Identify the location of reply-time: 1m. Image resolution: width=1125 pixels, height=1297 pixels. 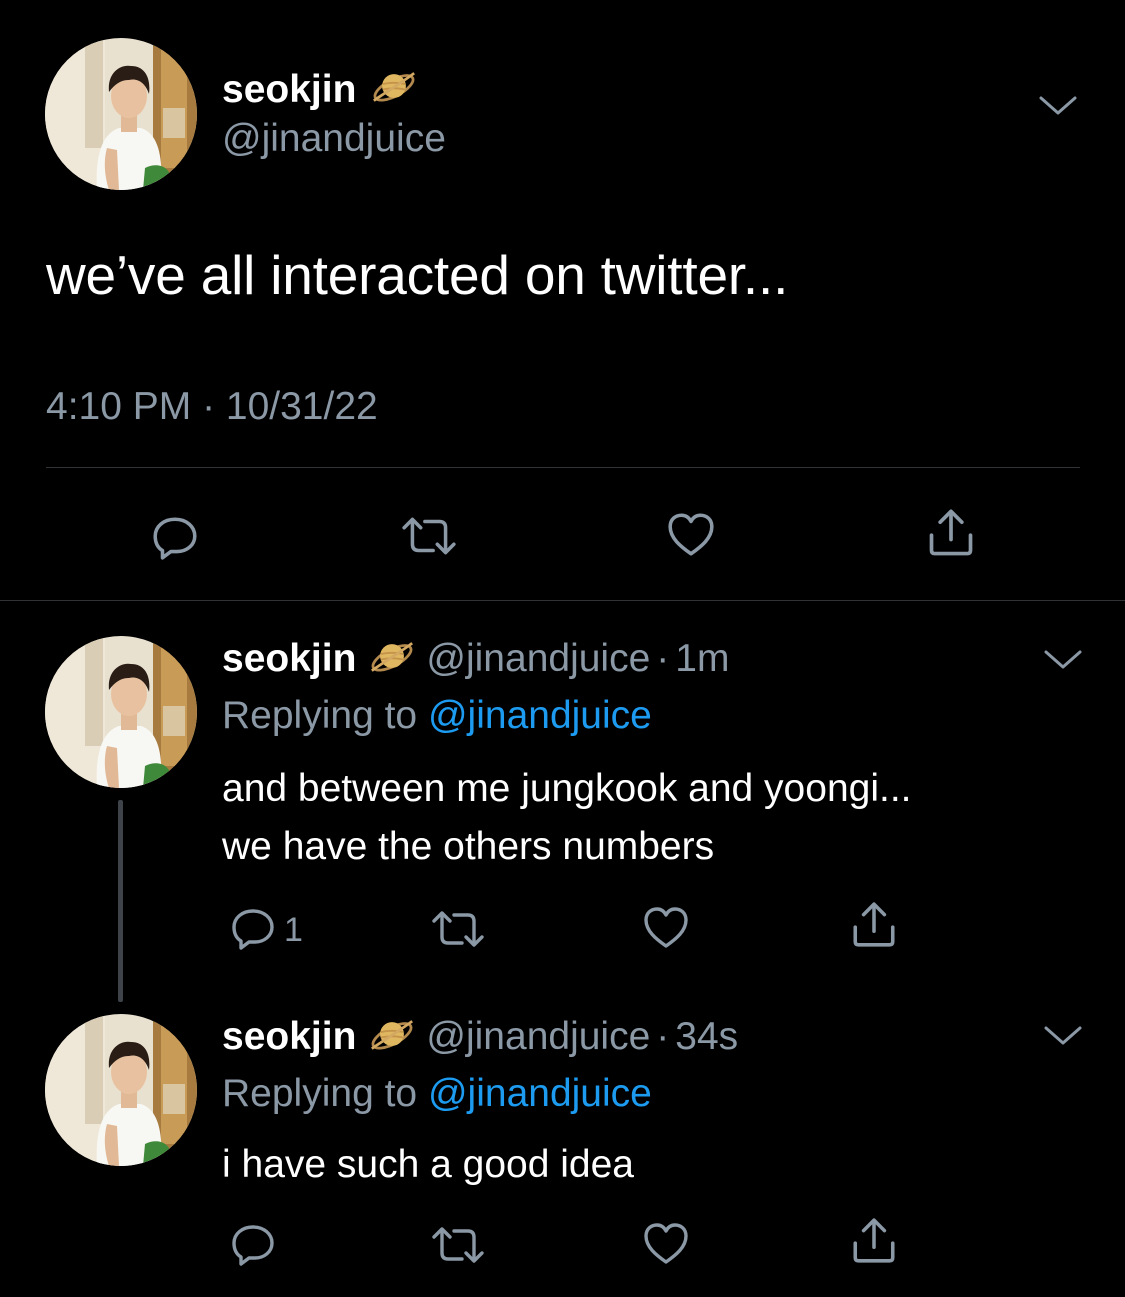
(702, 658).